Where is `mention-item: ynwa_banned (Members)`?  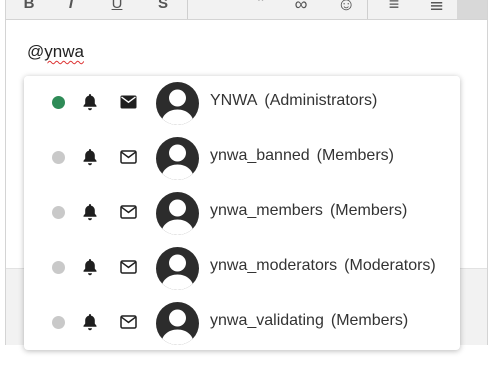
mention-item: ynwa_banned (Members) is located at coordinates (242, 158).